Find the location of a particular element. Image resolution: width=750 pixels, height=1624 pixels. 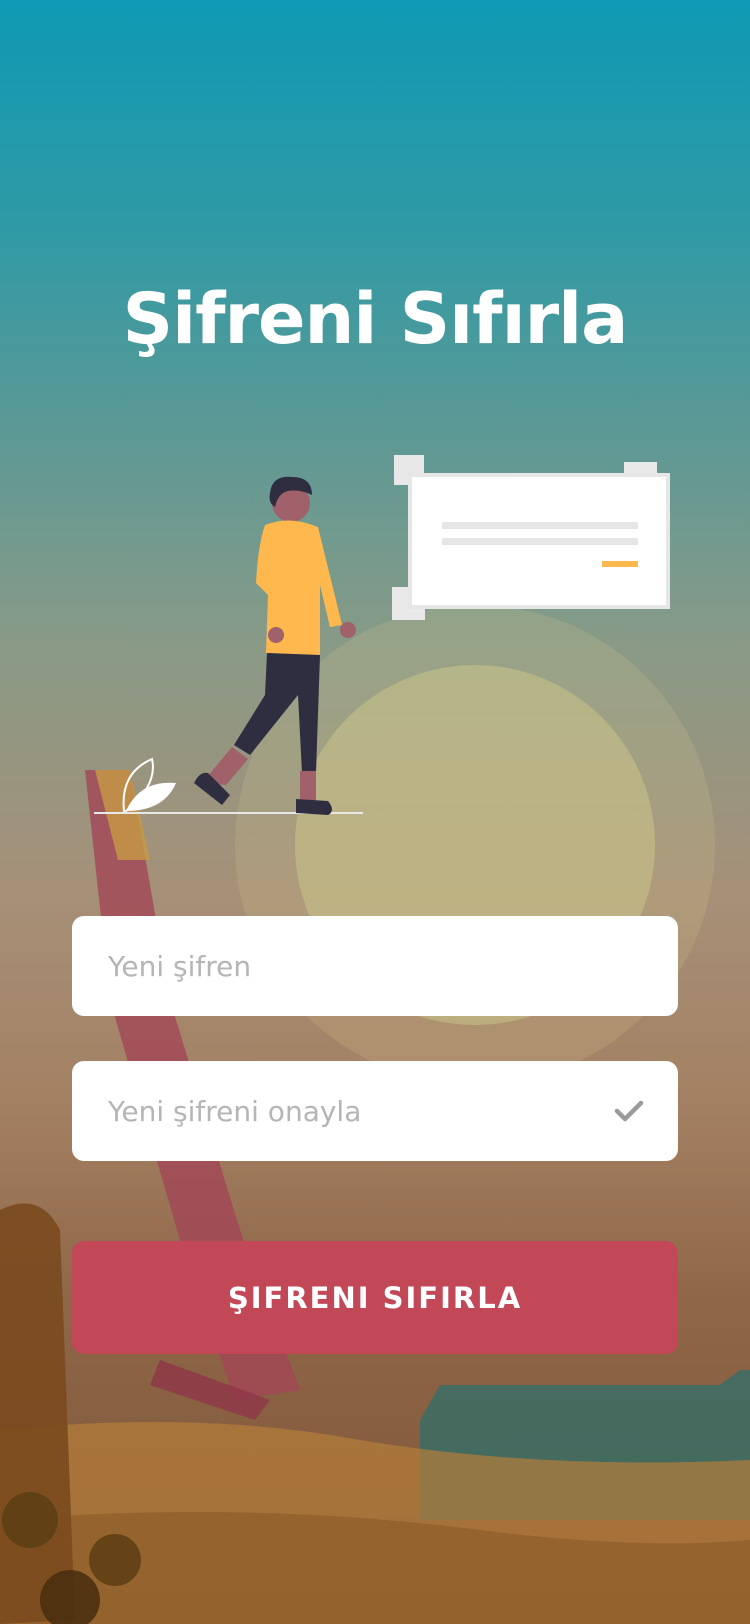

new-password-input is located at coordinates (375, 966).